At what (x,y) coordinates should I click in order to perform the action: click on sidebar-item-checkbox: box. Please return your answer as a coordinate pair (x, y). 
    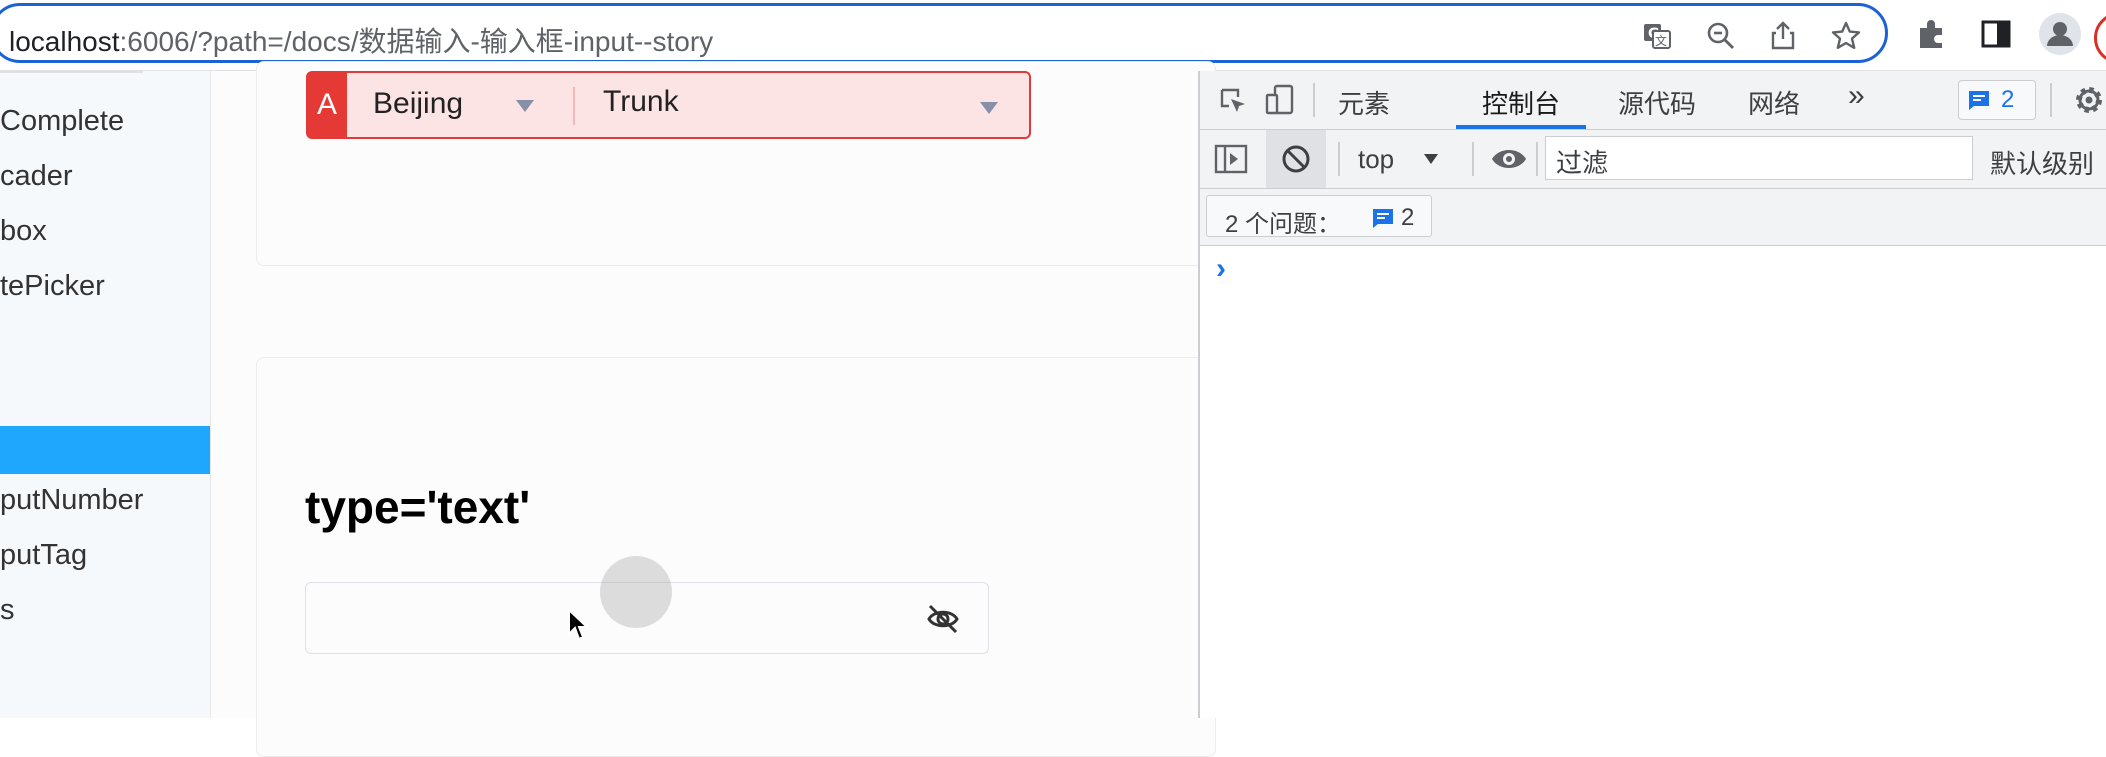
    Looking at the image, I should click on (105, 231).